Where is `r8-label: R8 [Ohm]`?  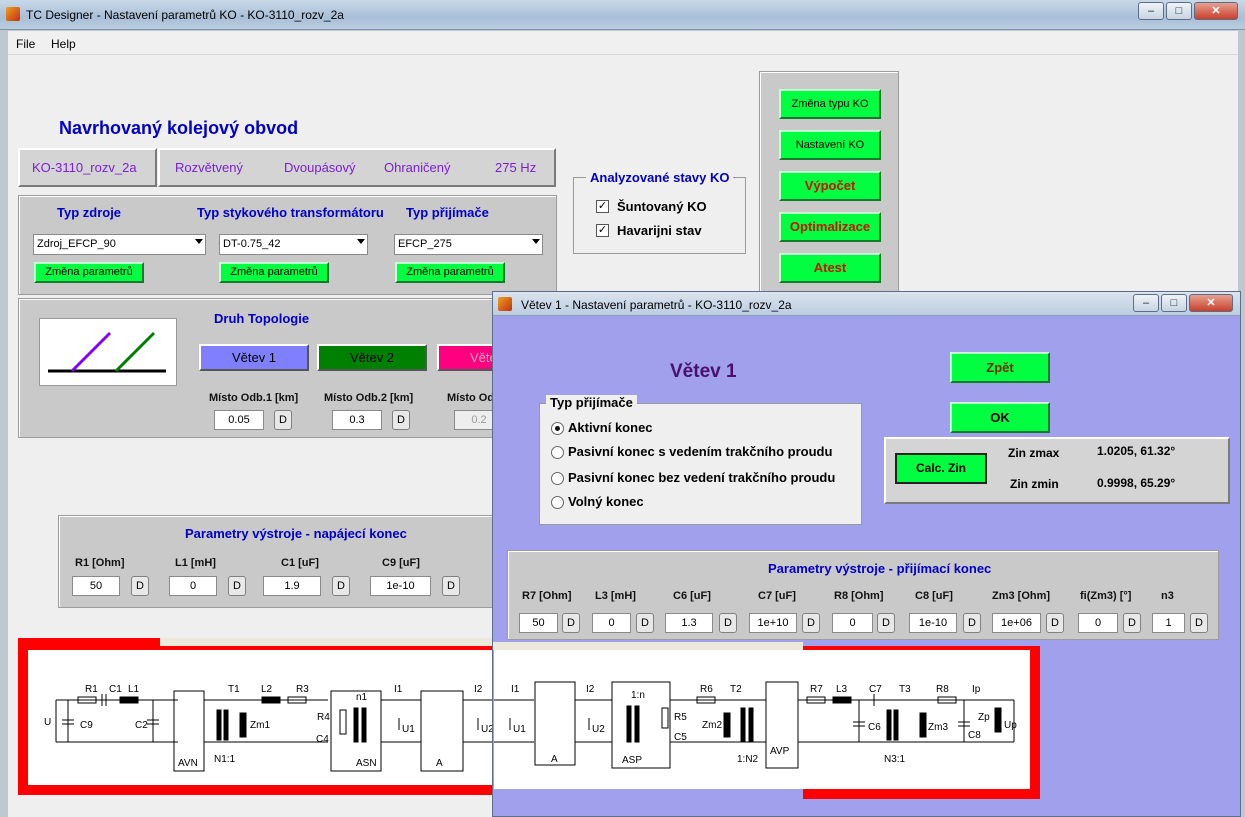
r8-label: R8 [Ohm] is located at coordinates (859, 596).